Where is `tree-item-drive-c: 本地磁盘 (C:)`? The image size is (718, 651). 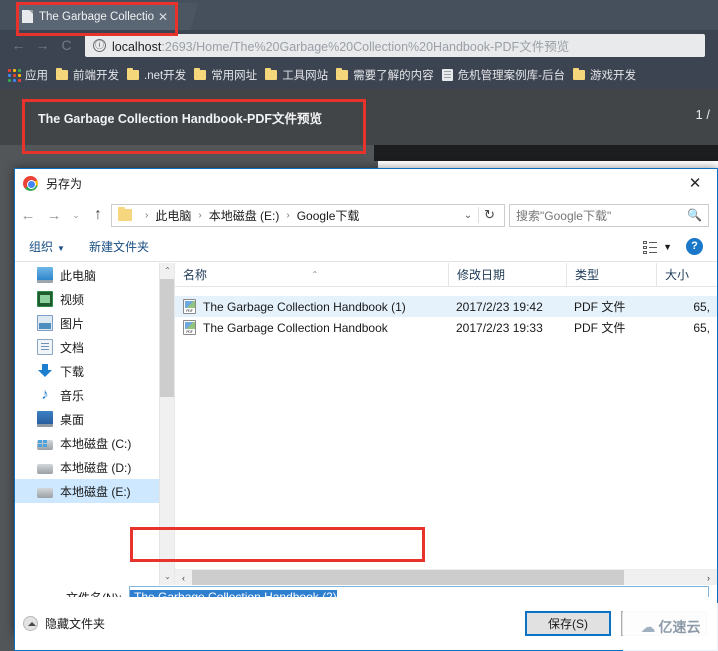
tree-item-drive-c: 本地磁盘 (C:) is located at coordinates (94, 443).